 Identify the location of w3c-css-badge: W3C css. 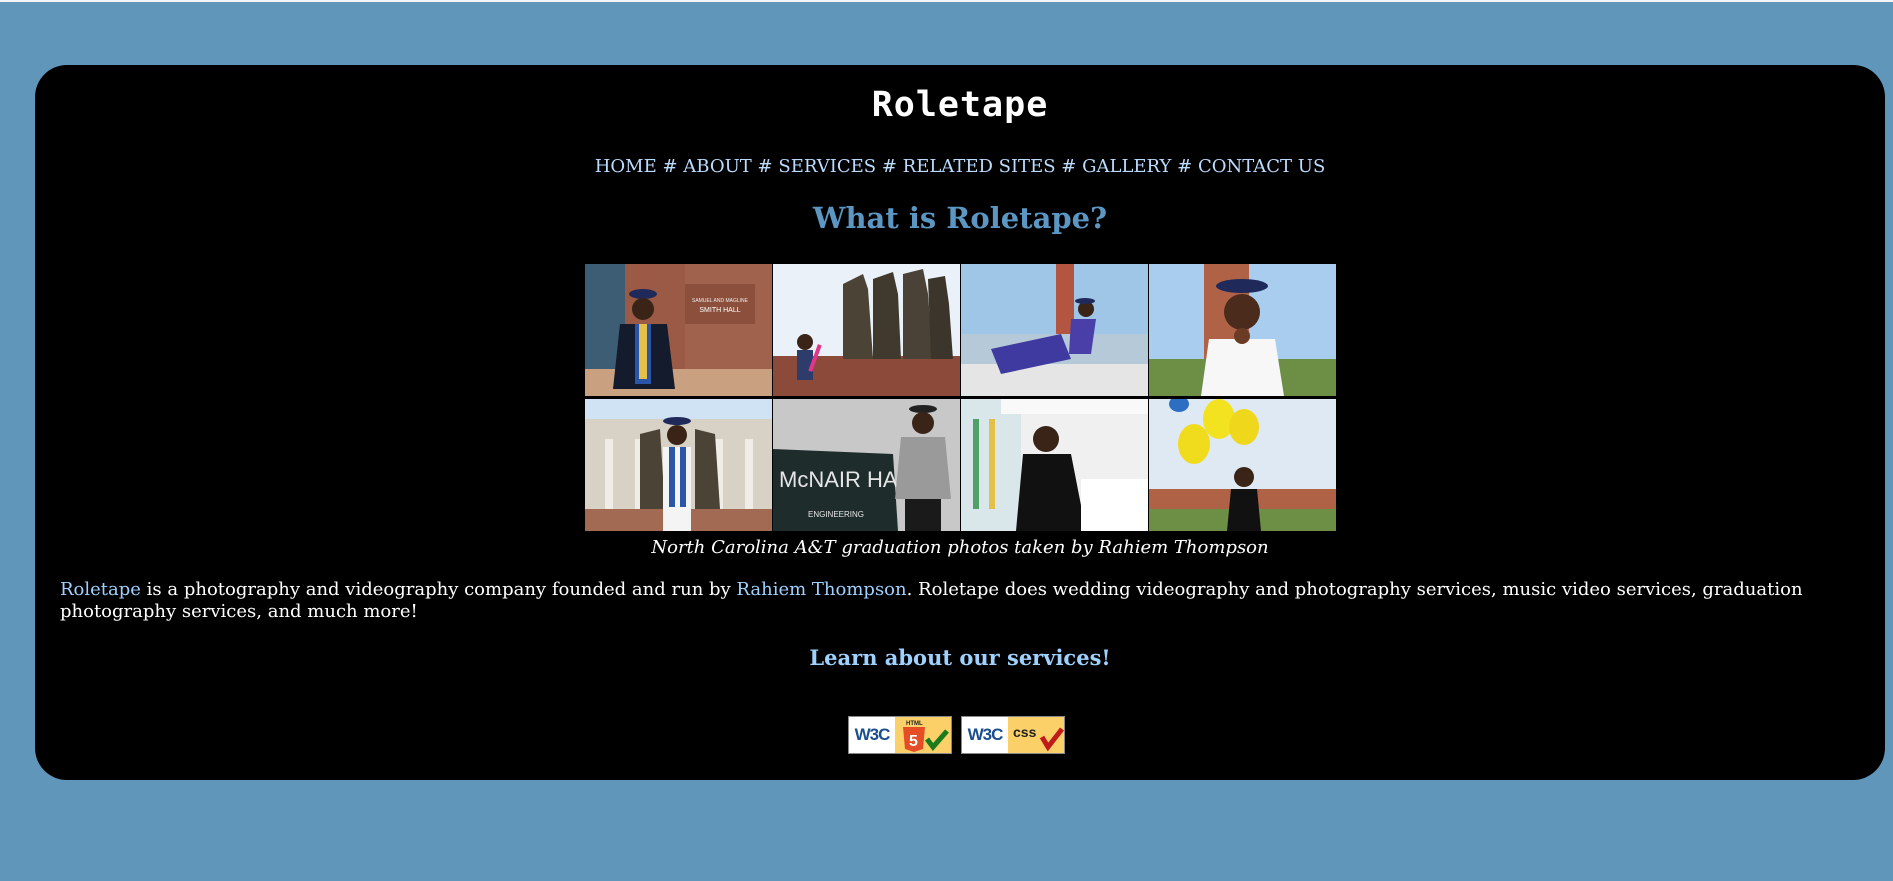
(1013, 735).